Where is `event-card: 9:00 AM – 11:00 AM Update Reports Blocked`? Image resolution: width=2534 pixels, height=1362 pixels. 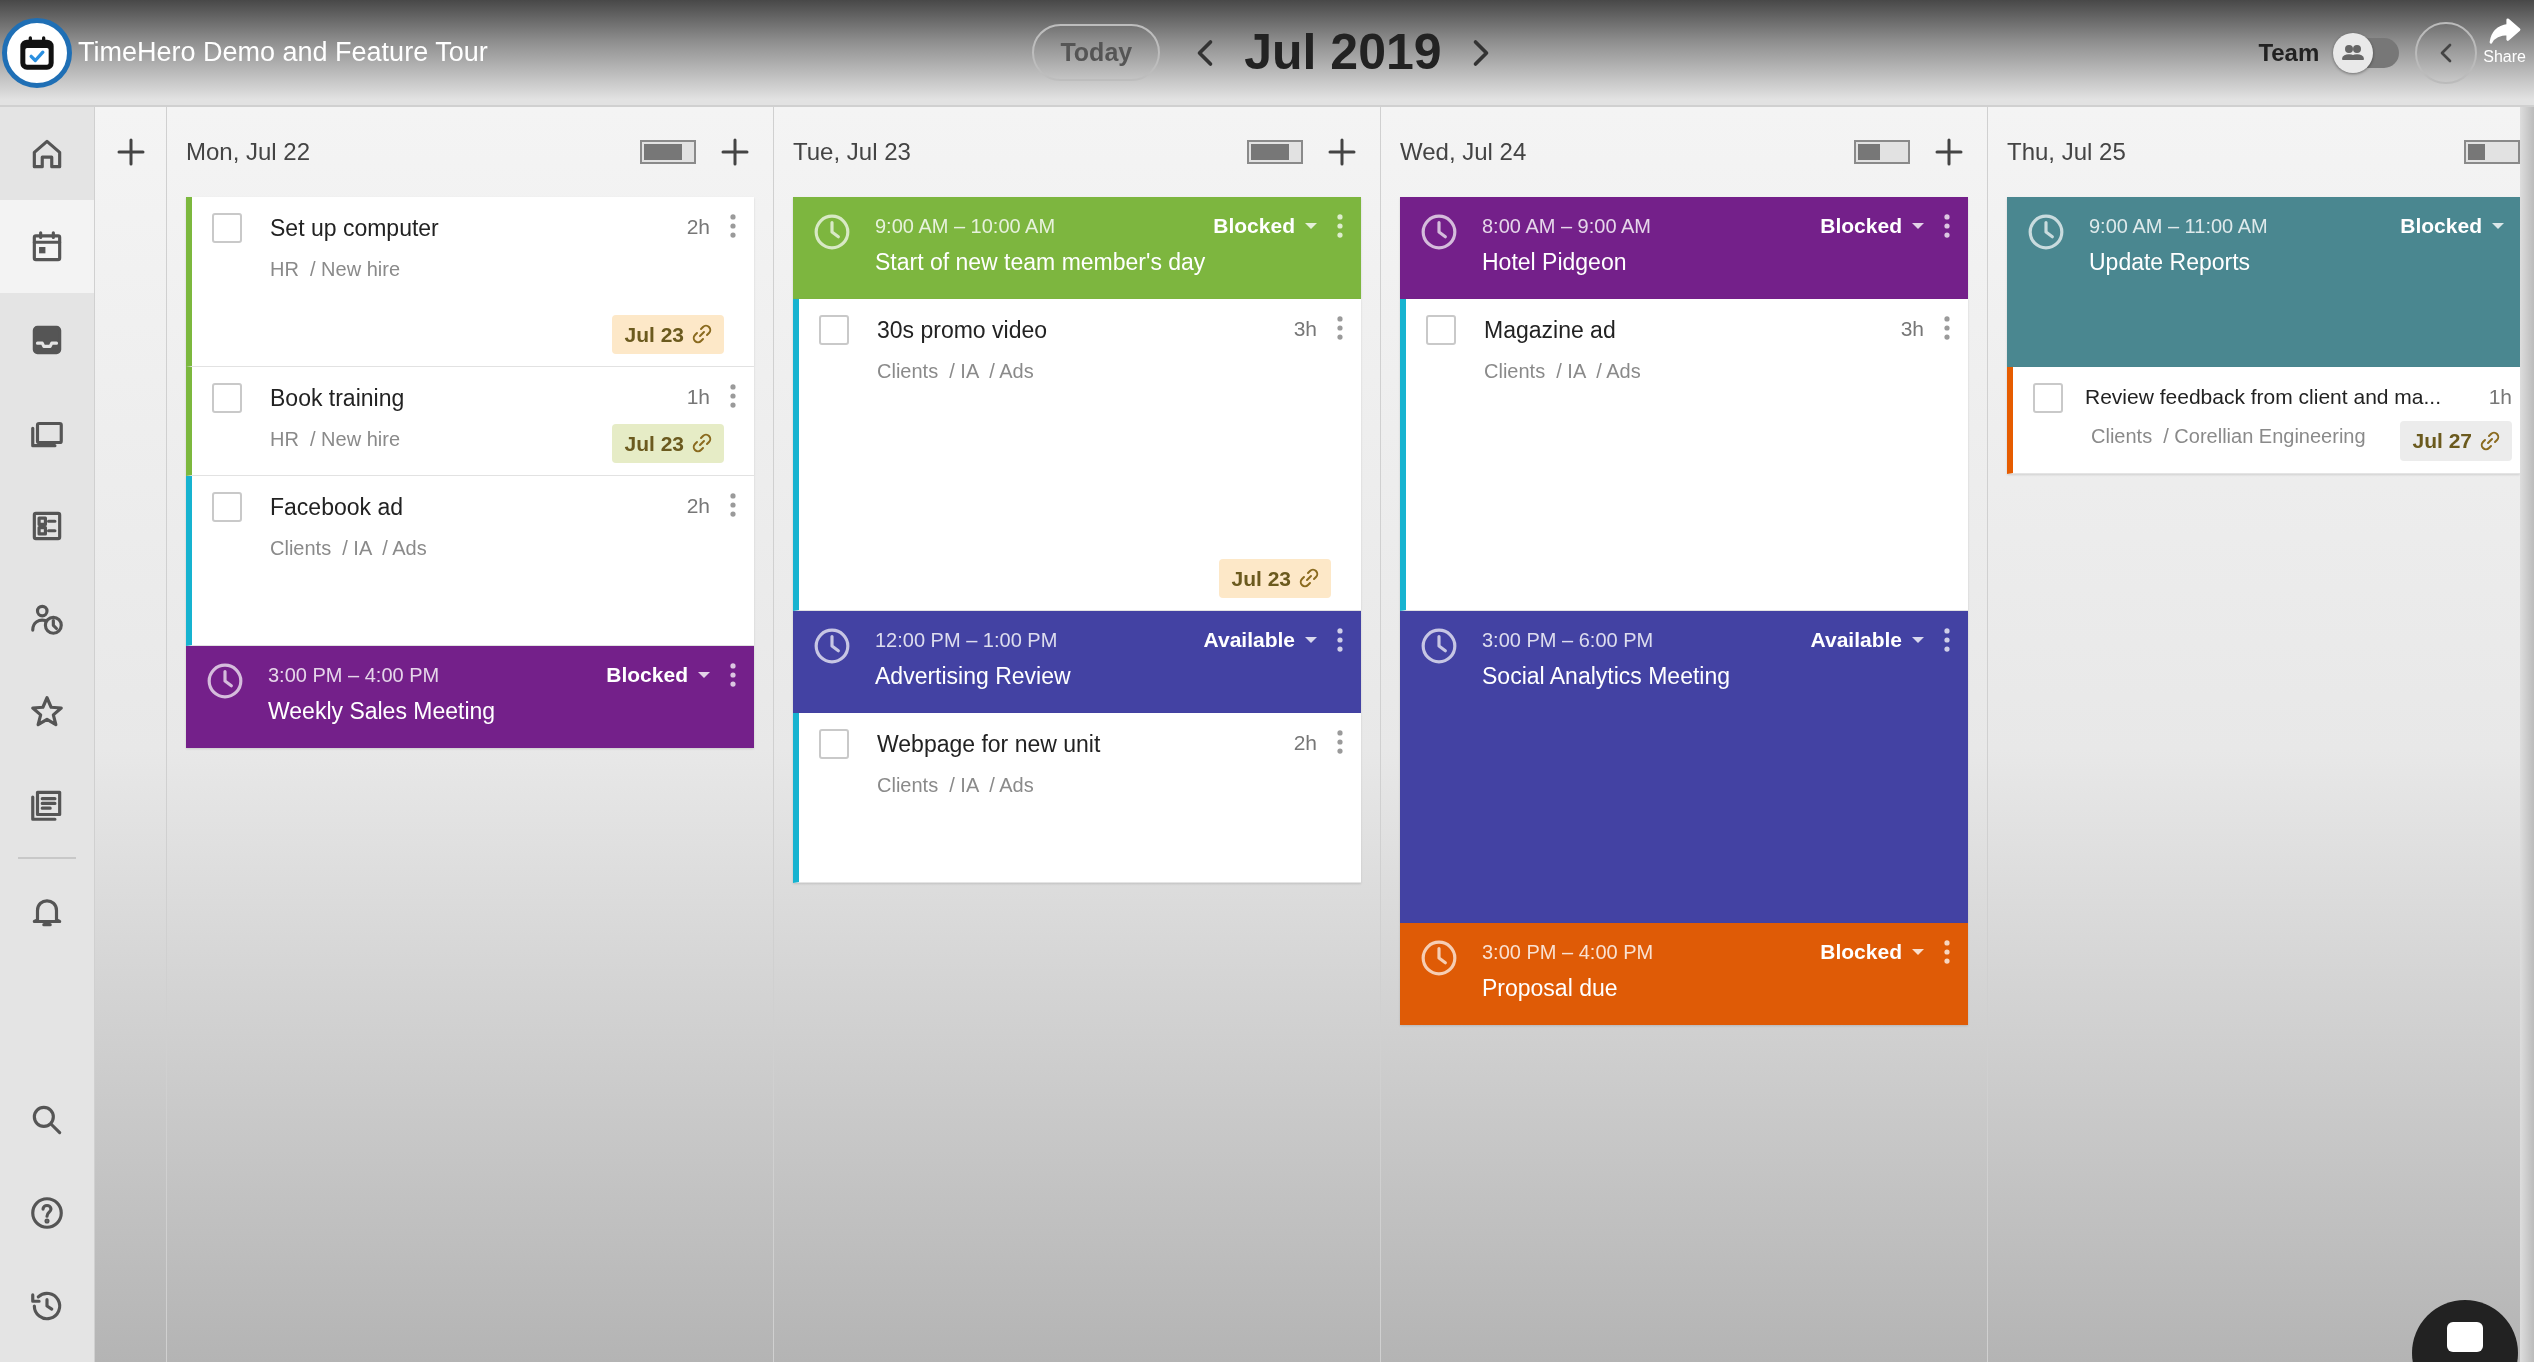 event-card: 9:00 AM – 11:00 AM Update Reports Blocked is located at coordinates (2263, 282).